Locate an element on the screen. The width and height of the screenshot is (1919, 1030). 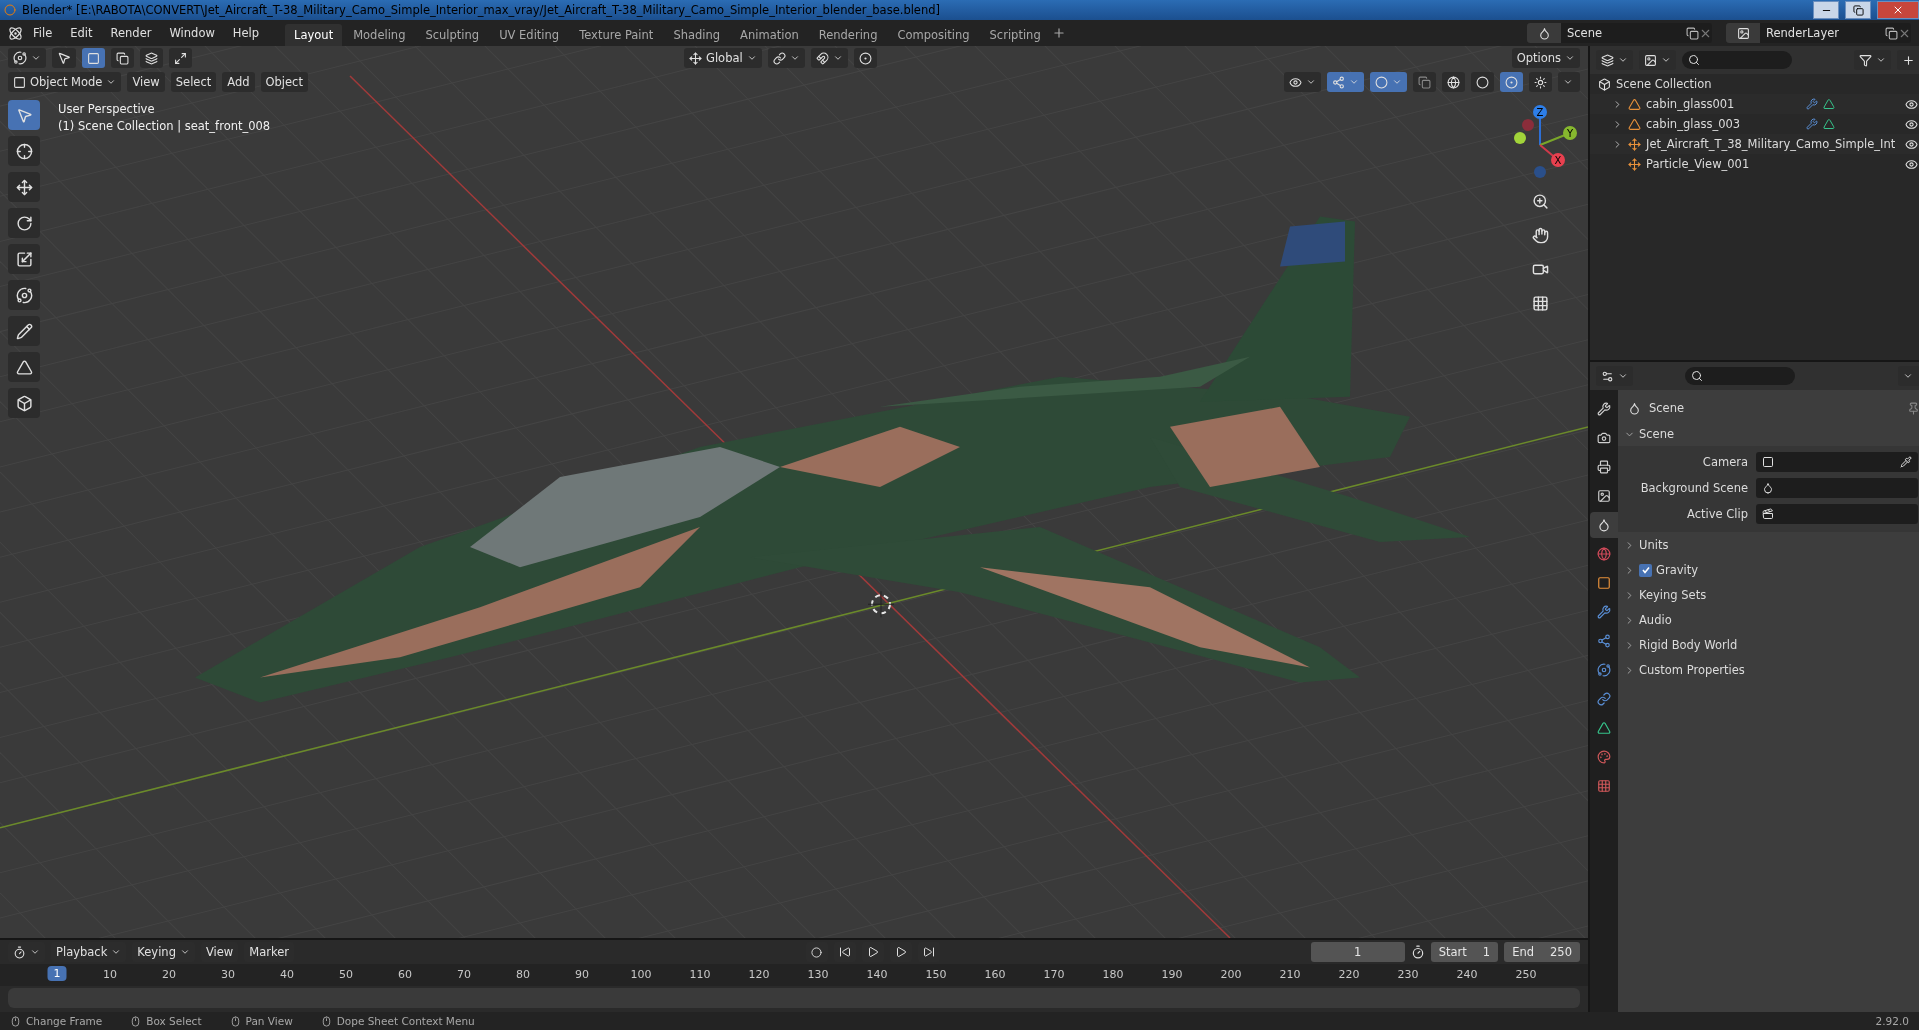
panel-header: Custom Properties is located at coordinates (1771, 670).